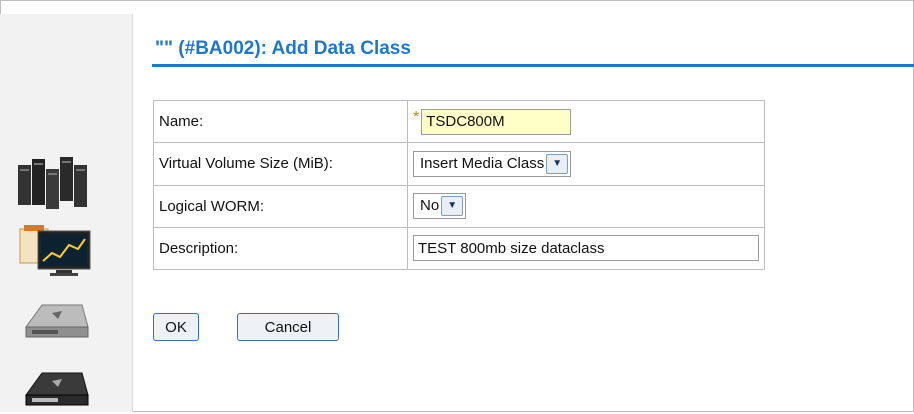 The width and height of the screenshot is (914, 414). I want to click on volume-size-value: Insert Media Class, so click(482, 163).